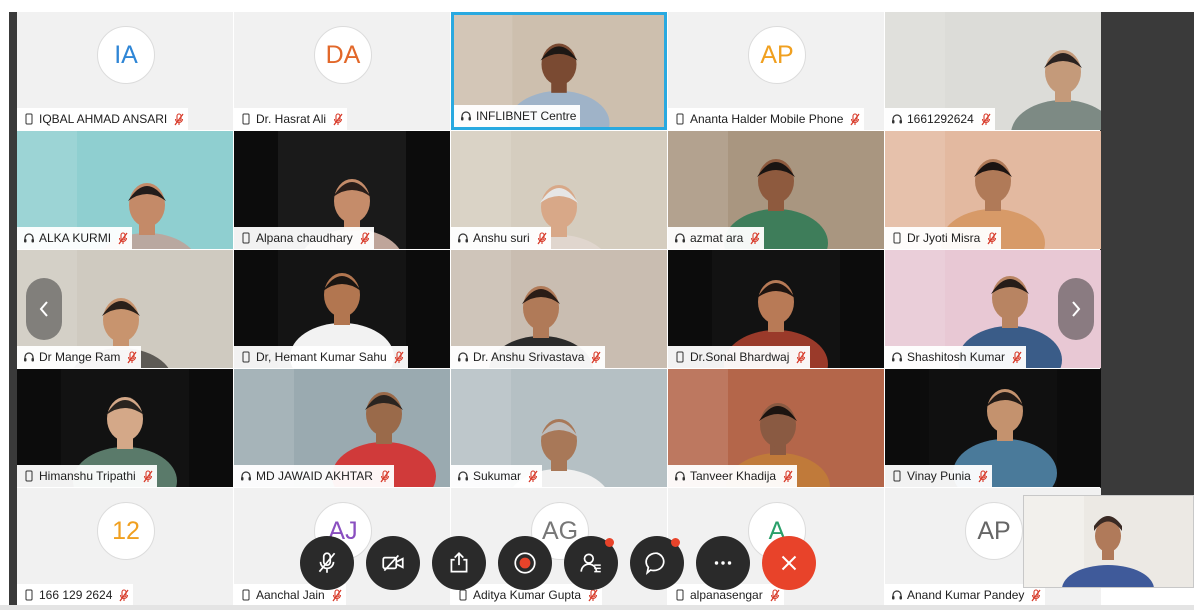  What do you see at coordinates (609, 542) in the screenshot?
I see `notification-badge` at bounding box center [609, 542].